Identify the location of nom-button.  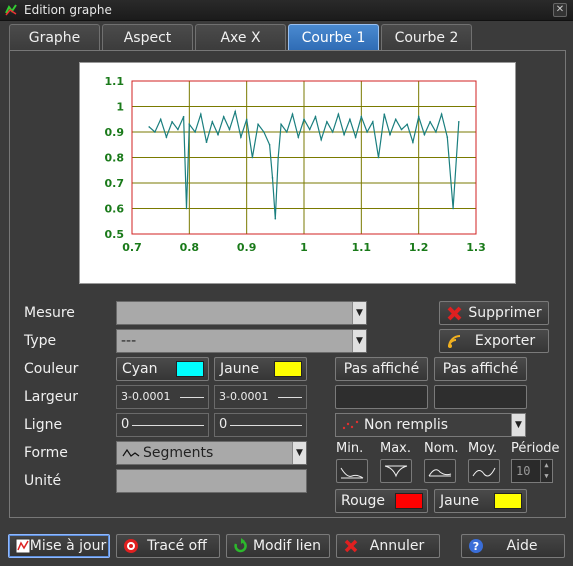
(440, 471).